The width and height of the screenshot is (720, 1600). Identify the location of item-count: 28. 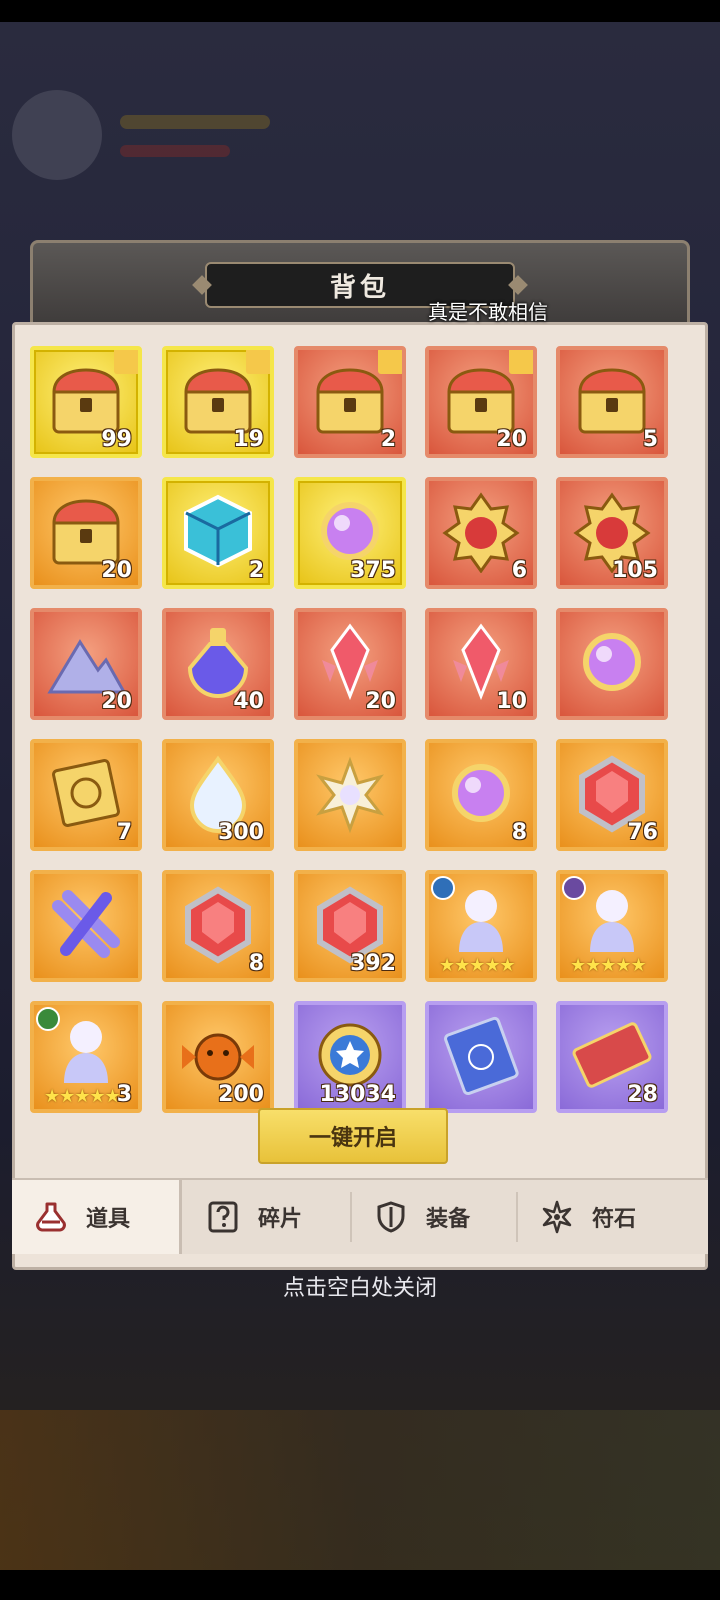
(642, 1094).